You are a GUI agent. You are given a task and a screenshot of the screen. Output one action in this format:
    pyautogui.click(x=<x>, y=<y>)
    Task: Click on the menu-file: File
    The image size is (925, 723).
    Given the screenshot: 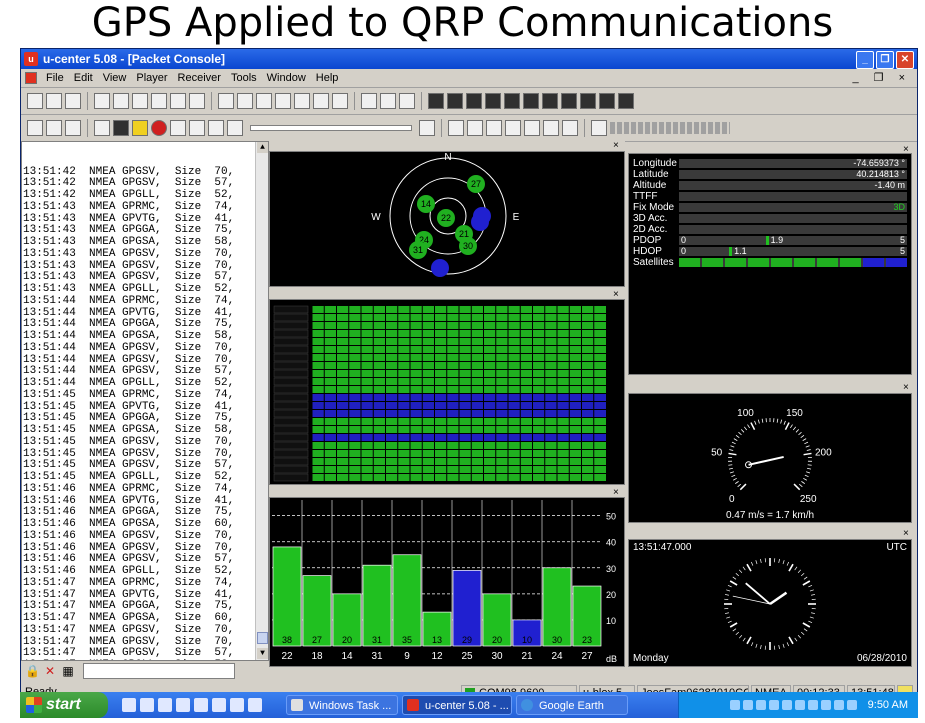 What is the action you would take?
    pyautogui.click(x=55, y=78)
    